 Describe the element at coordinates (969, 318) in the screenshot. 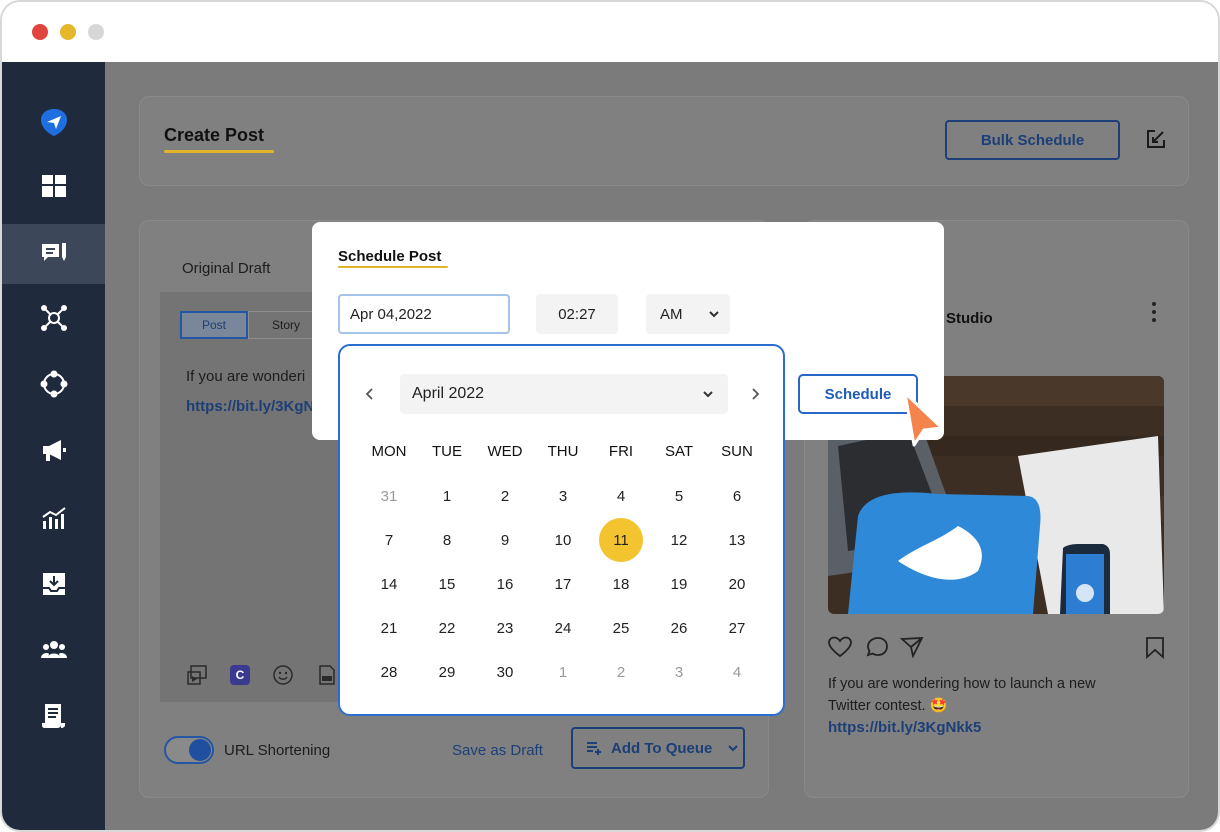

I see `preview-account-name: Studio` at that location.